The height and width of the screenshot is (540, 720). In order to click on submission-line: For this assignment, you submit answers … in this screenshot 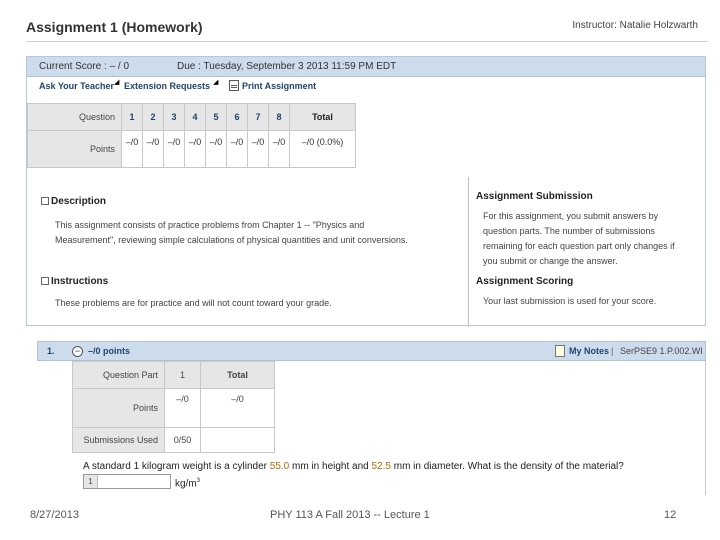, I will do `click(571, 216)`.